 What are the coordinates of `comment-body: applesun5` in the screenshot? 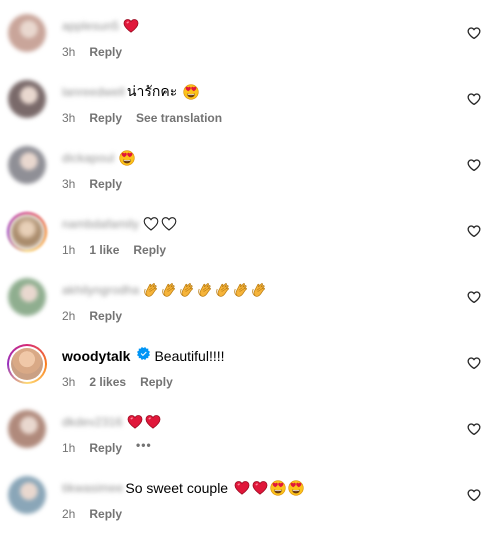 It's located at (100, 26).